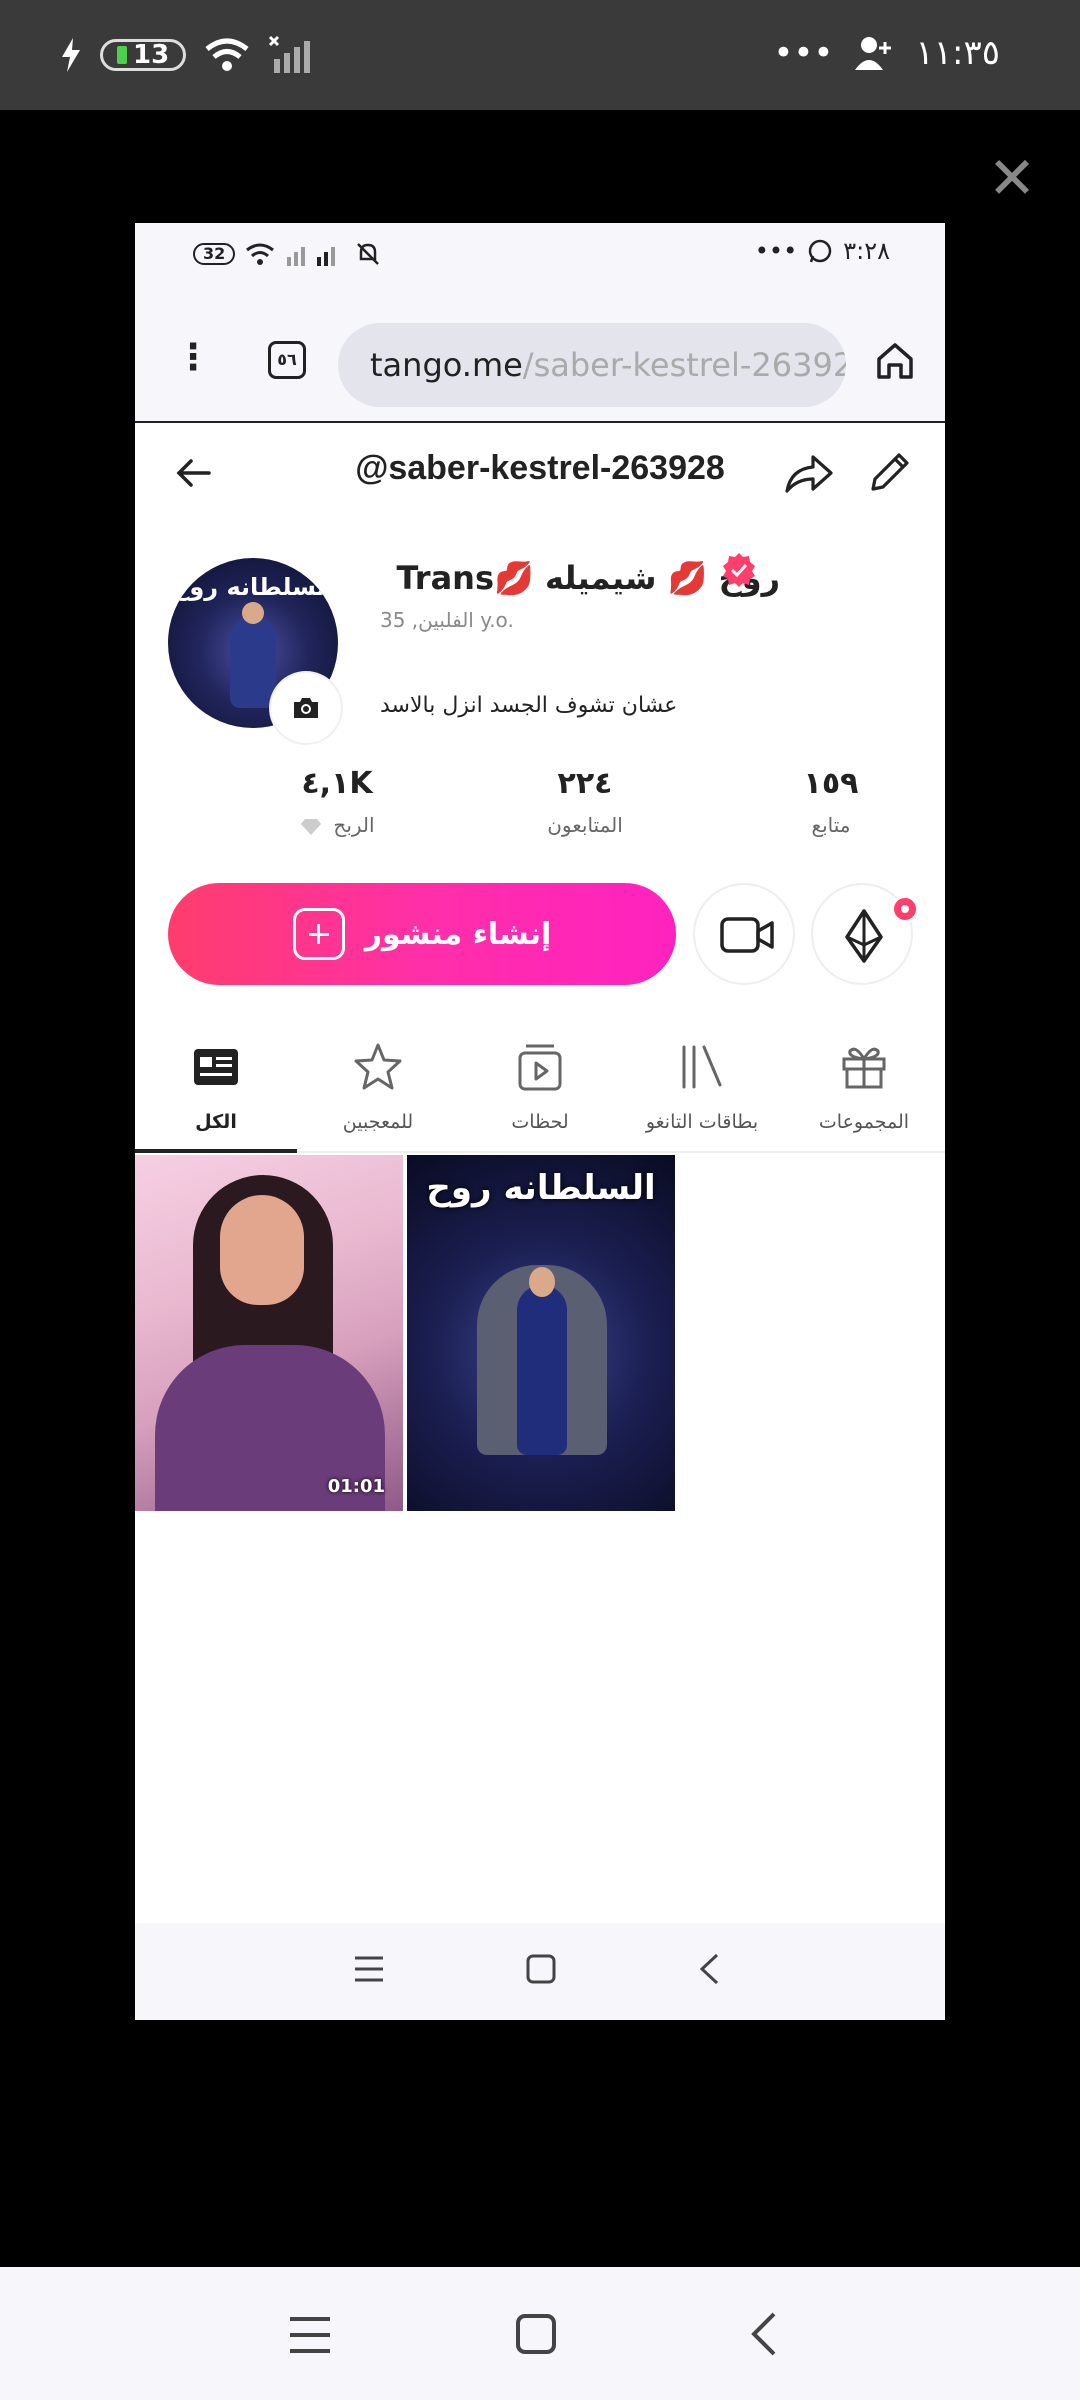 This screenshot has height=2400, width=1080. What do you see at coordinates (831, 801) in the screenshot?
I see `stat-following: ١٥٩ متابع` at bounding box center [831, 801].